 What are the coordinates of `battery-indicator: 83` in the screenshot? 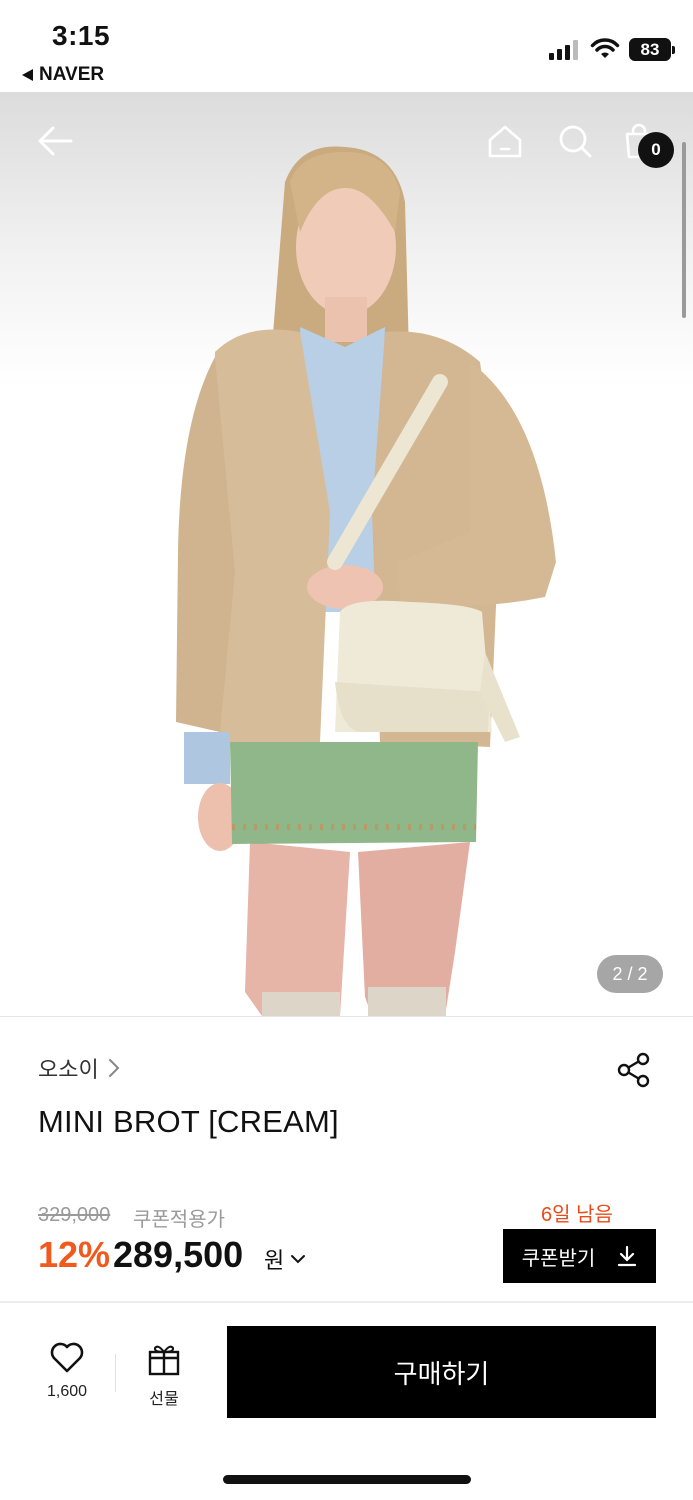 It's located at (652, 49).